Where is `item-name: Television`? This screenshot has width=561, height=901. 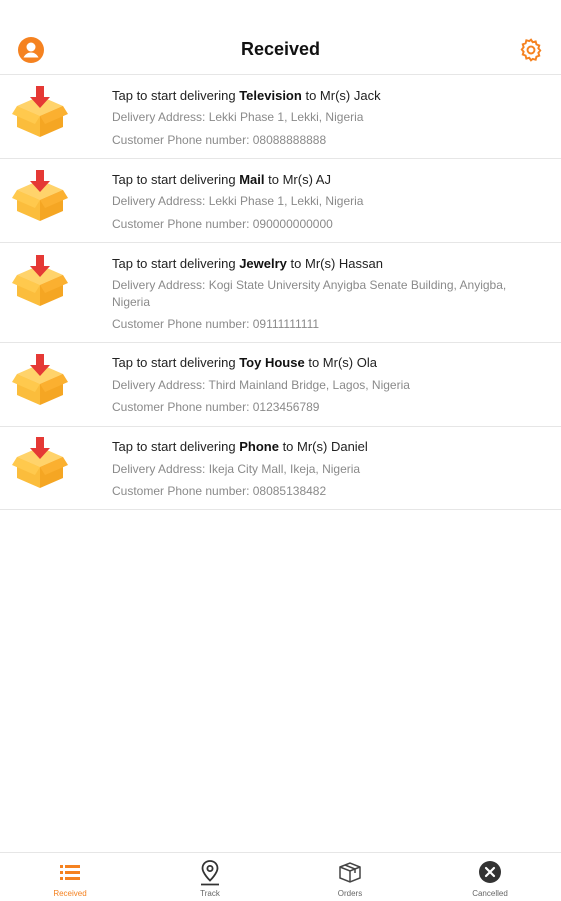
item-name: Television is located at coordinates (270, 95).